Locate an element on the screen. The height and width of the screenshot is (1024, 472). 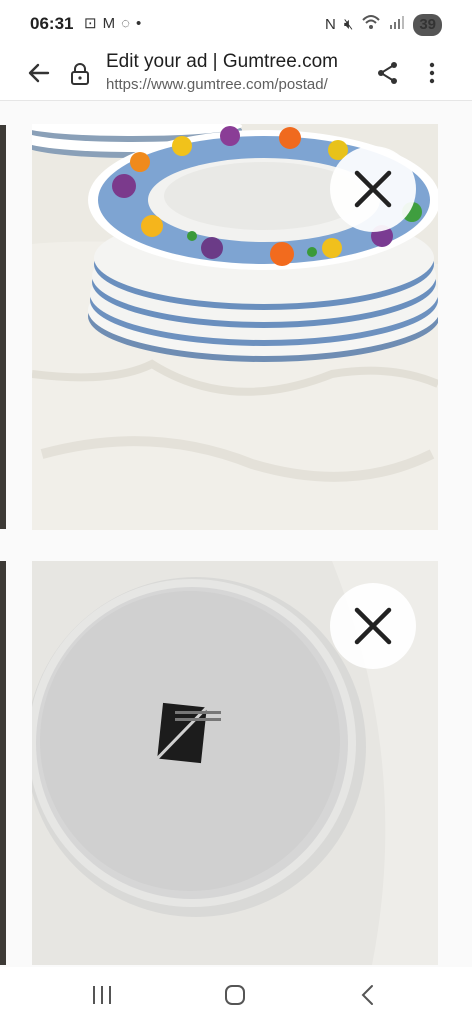
lock-icon is located at coordinates (80, 74).